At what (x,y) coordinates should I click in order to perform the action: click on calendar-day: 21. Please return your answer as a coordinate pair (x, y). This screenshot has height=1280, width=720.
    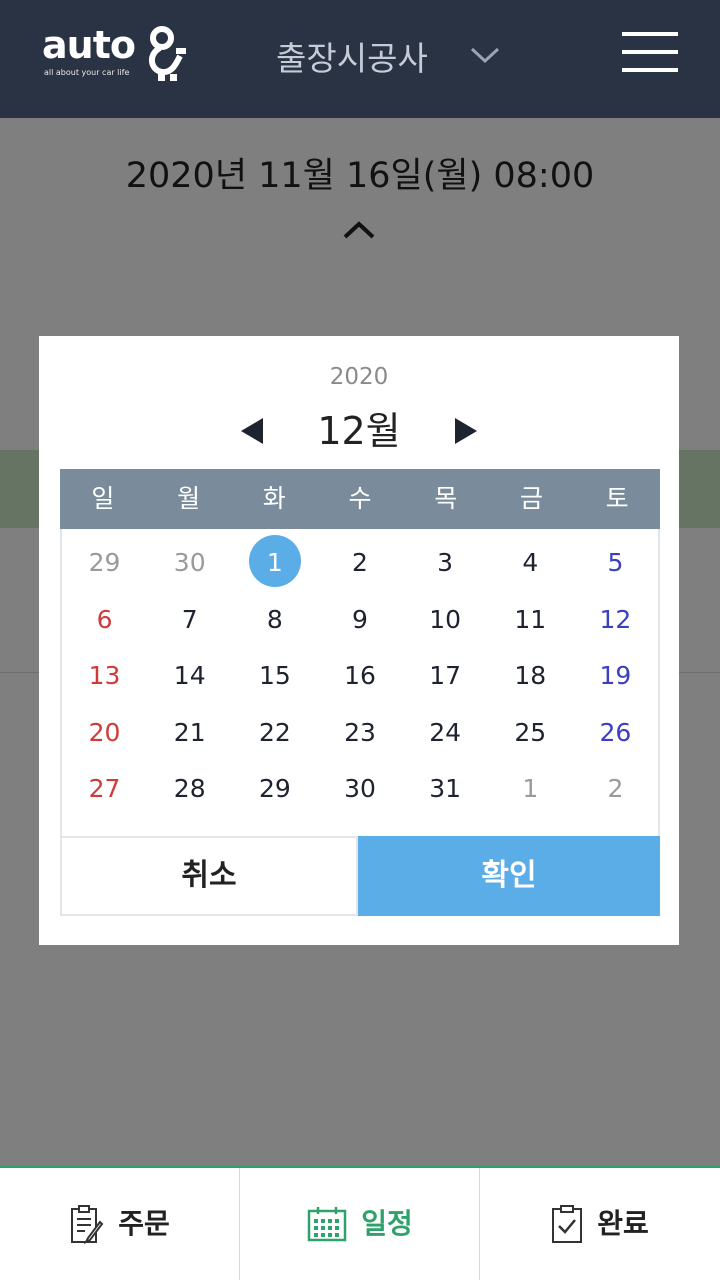
    Looking at the image, I should click on (189, 739).